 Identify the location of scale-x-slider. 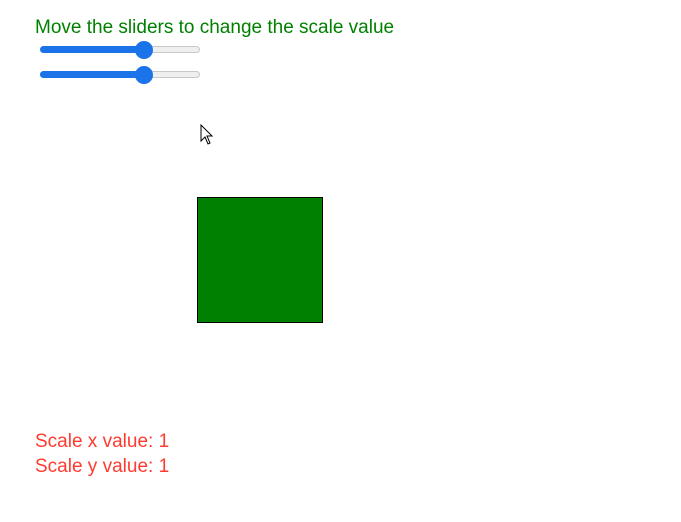
(120, 50).